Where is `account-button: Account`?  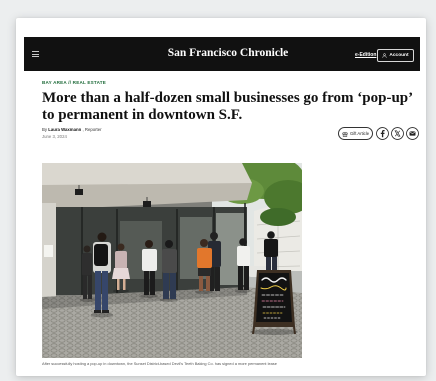
account-button: Account is located at coordinates (395, 55).